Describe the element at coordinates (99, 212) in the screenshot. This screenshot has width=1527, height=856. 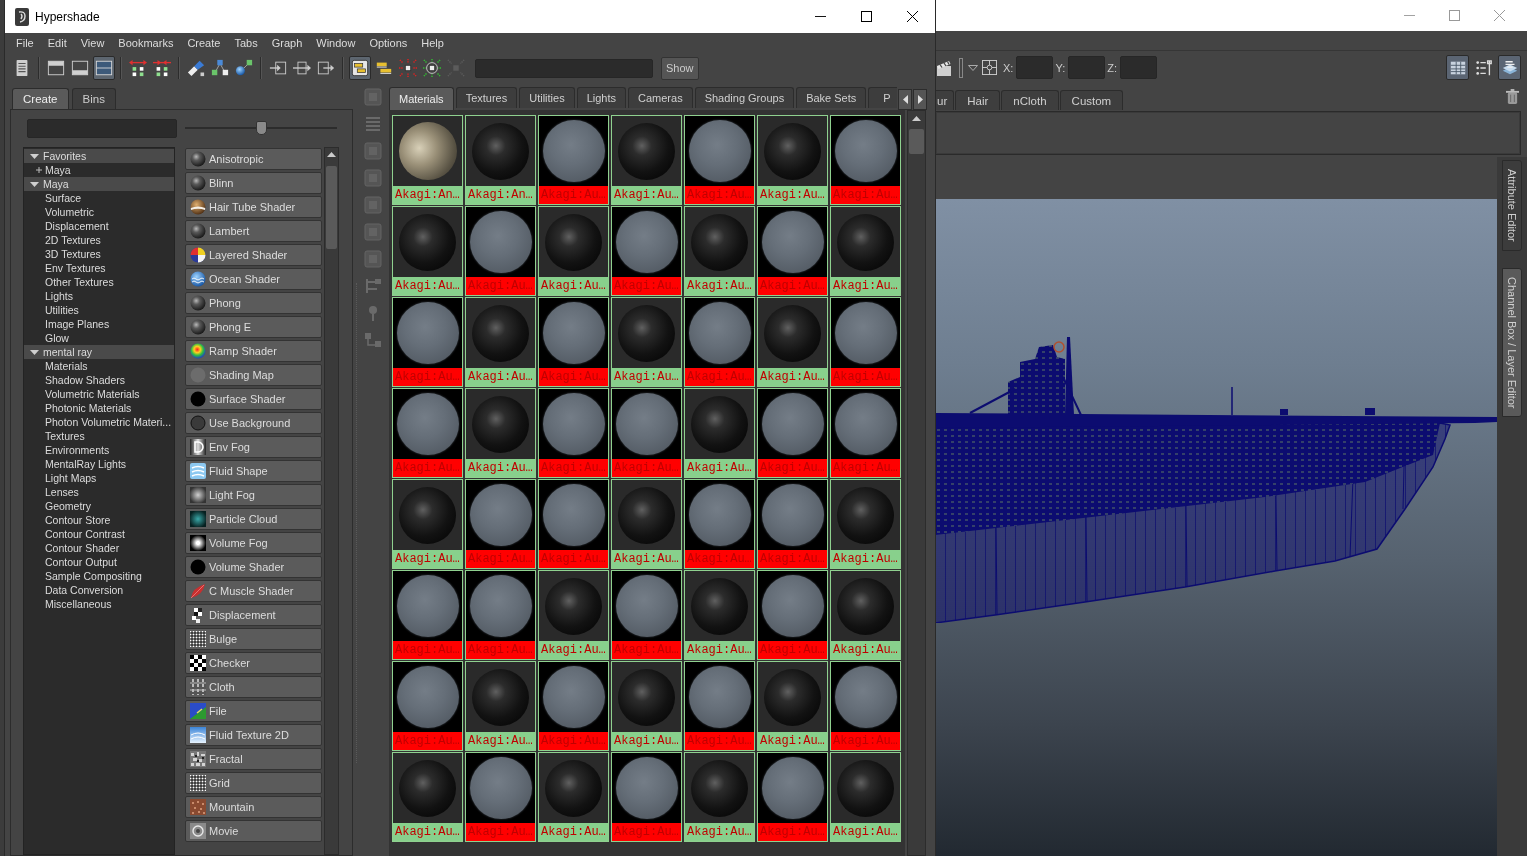
I see `tree-item: Volumetric` at that location.